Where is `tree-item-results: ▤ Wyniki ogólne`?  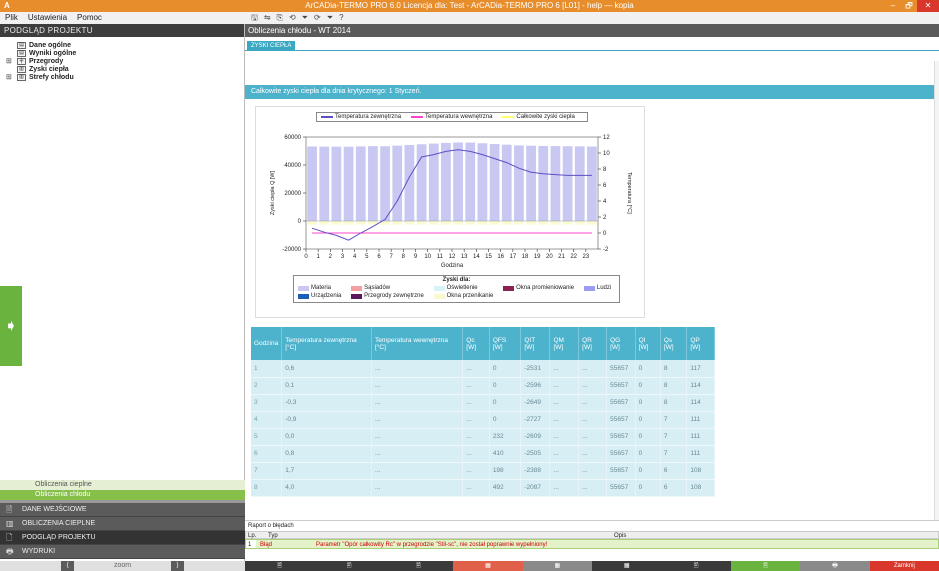
tree-item-results: ▤ Wyniki ogólne is located at coordinates (122, 53).